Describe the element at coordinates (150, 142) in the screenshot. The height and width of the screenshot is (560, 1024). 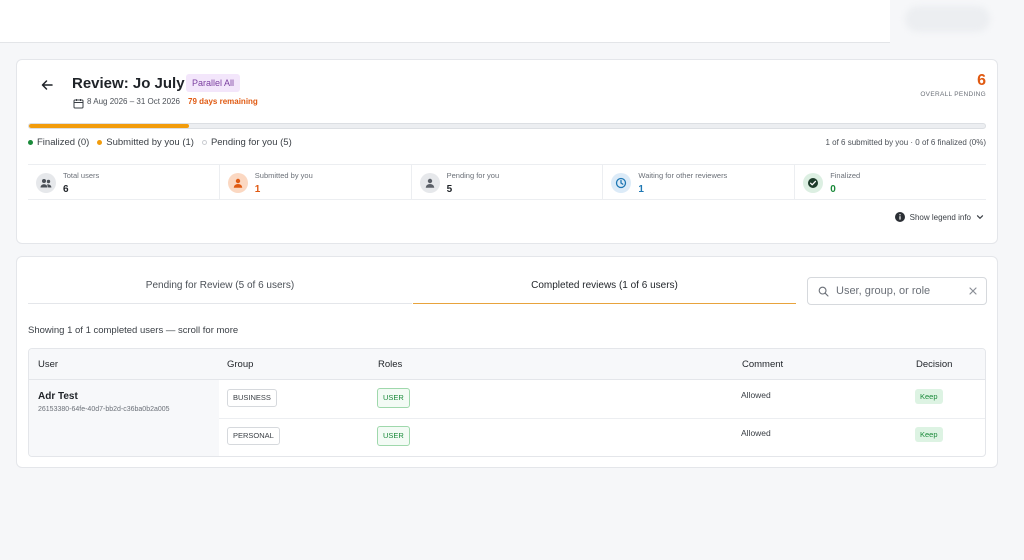
I see `legend-submitted-label: Submitted by you (1)` at that location.